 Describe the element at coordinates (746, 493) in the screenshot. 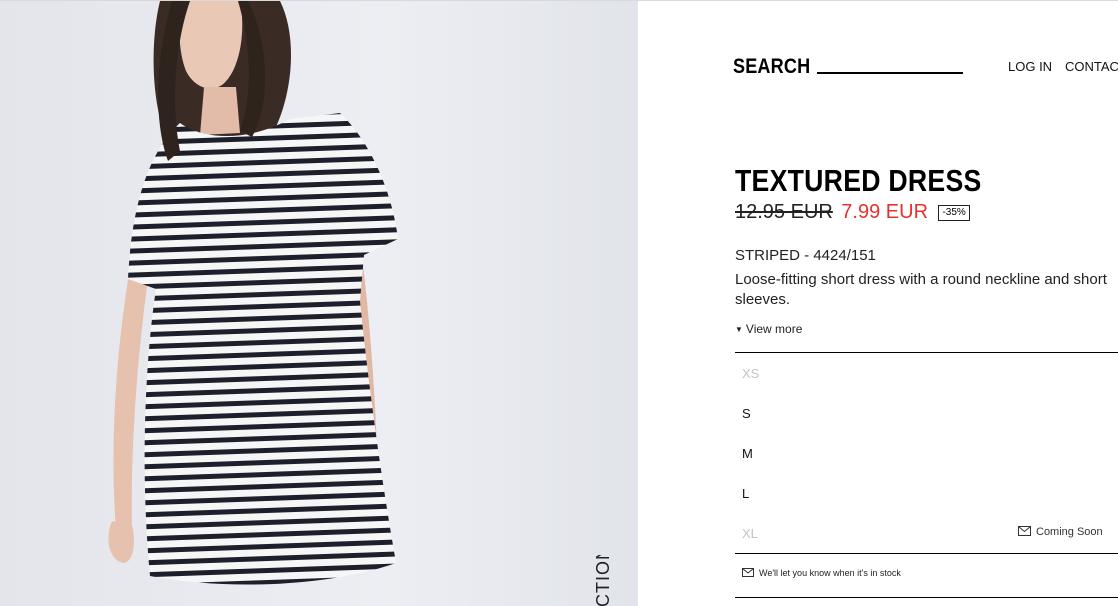

I see `size-label: L` at that location.